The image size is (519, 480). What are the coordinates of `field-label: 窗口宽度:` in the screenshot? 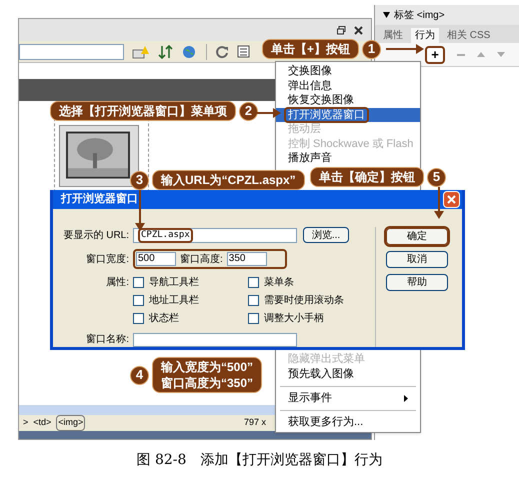 It's located at (107, 259).